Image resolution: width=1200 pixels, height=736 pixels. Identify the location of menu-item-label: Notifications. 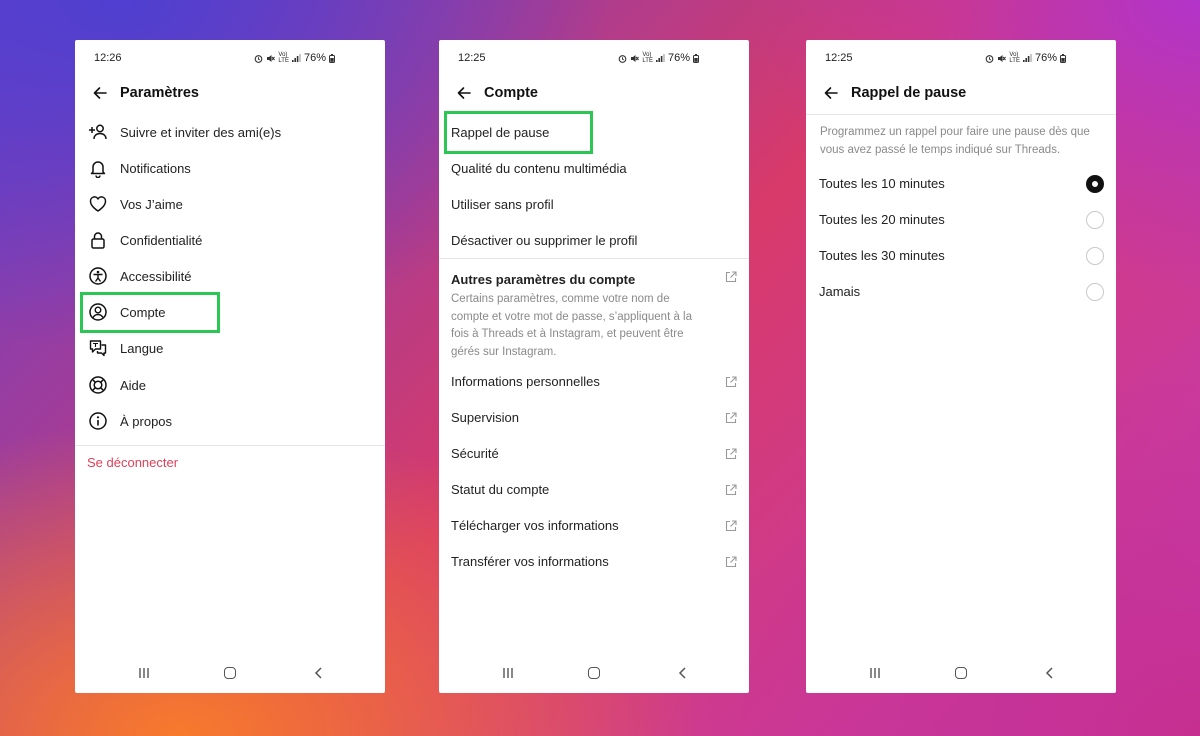
(155, 168).